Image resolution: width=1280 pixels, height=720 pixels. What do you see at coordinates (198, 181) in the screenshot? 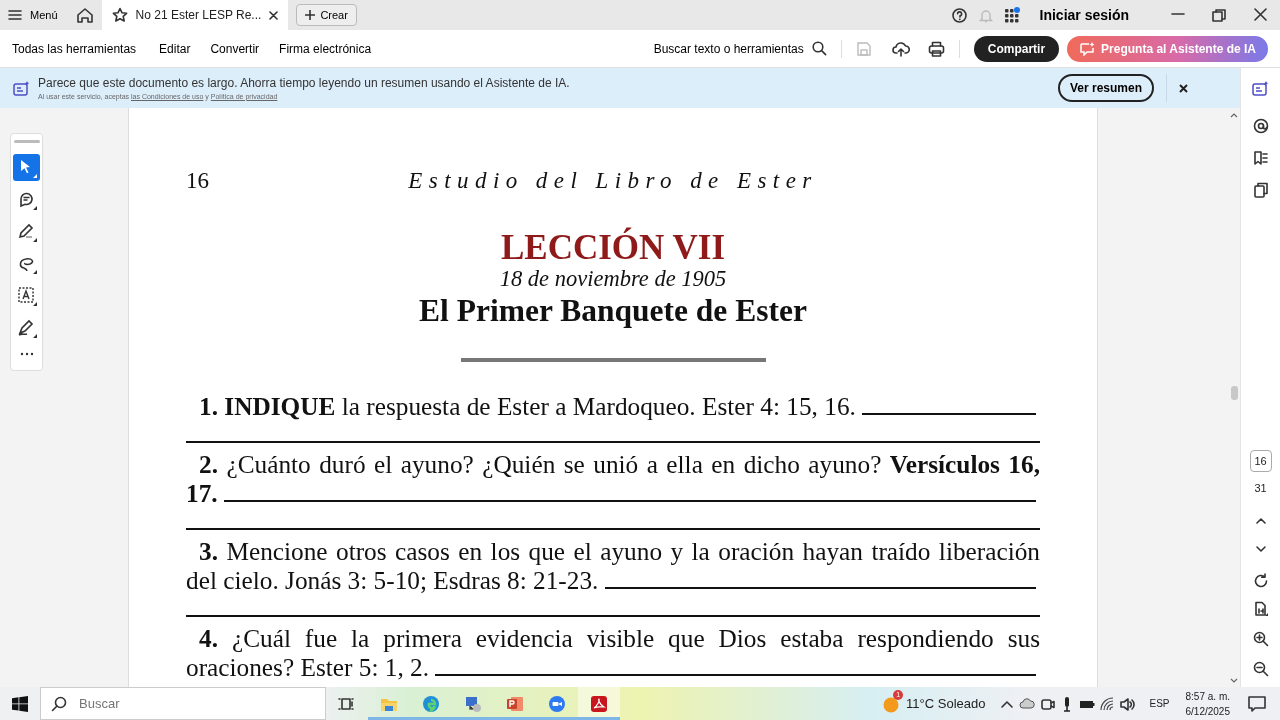
I see `page-number: 16` at bounding box center [198, 181].